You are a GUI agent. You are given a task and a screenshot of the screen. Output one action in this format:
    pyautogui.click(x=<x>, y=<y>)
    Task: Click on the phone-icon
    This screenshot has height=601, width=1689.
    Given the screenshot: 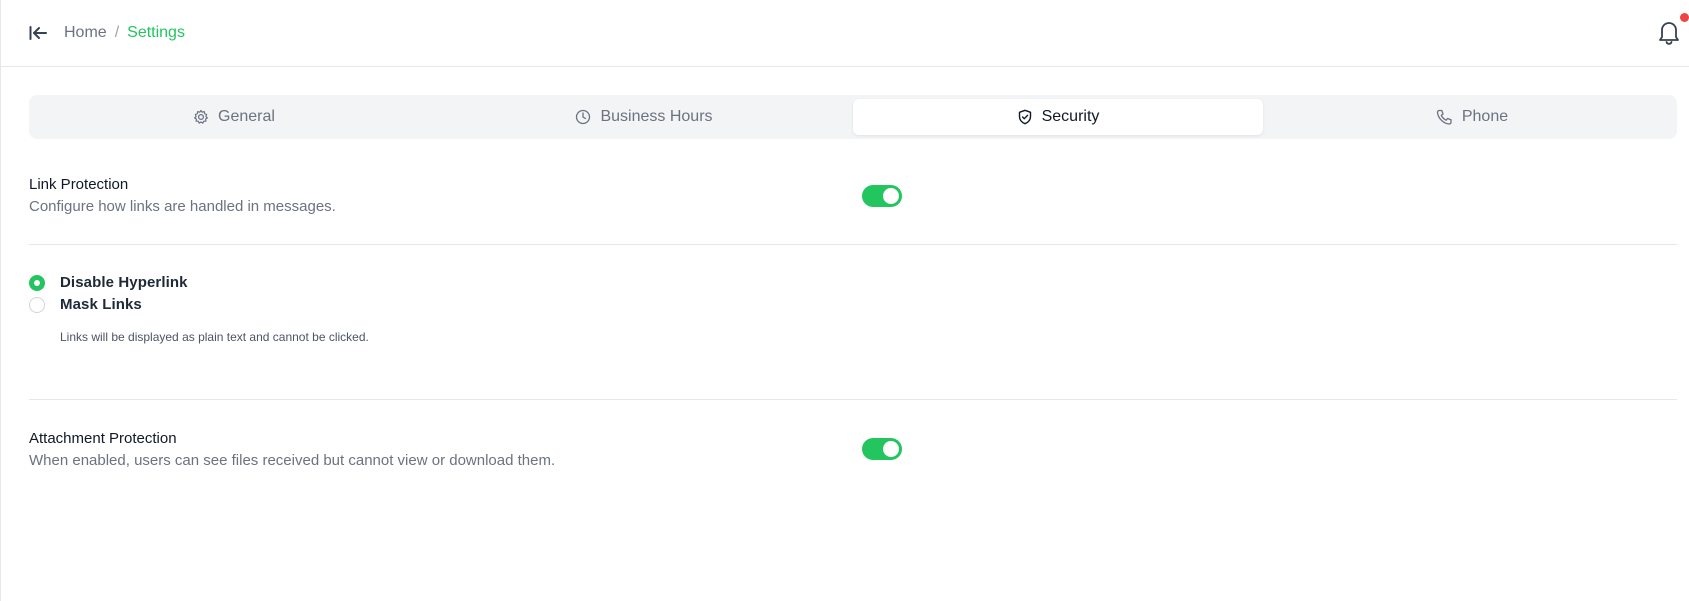 What is the action you would take?
    pyautogui.click(x=1444, y=117)
    